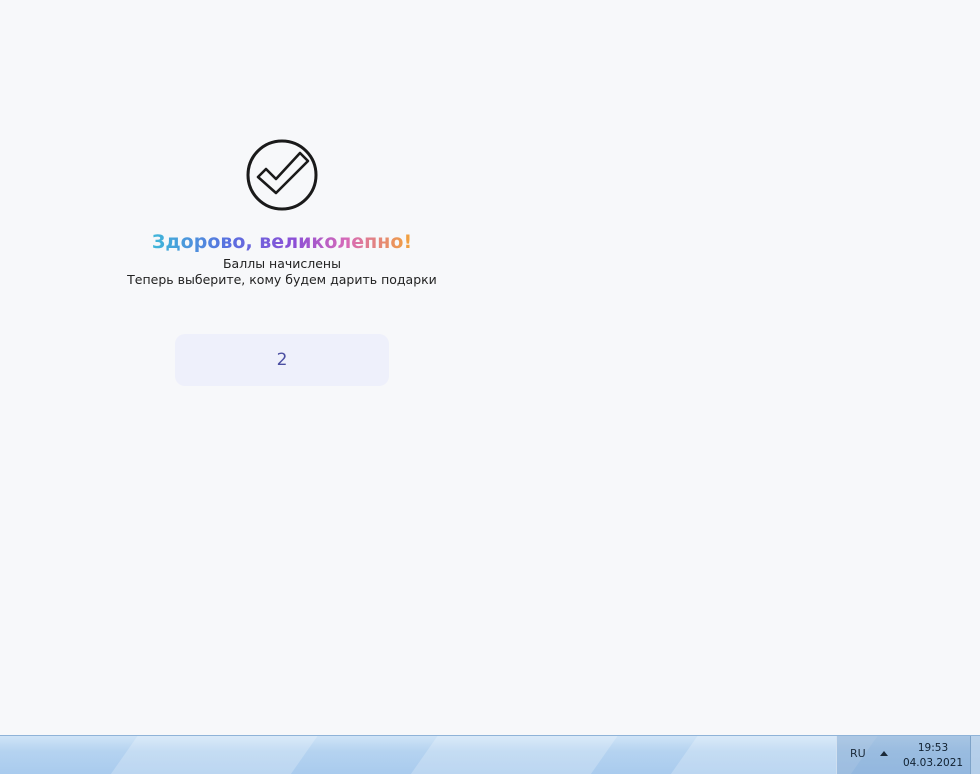  I want to click on success-headline: Здорово, великолепно!, so click(282, 242).